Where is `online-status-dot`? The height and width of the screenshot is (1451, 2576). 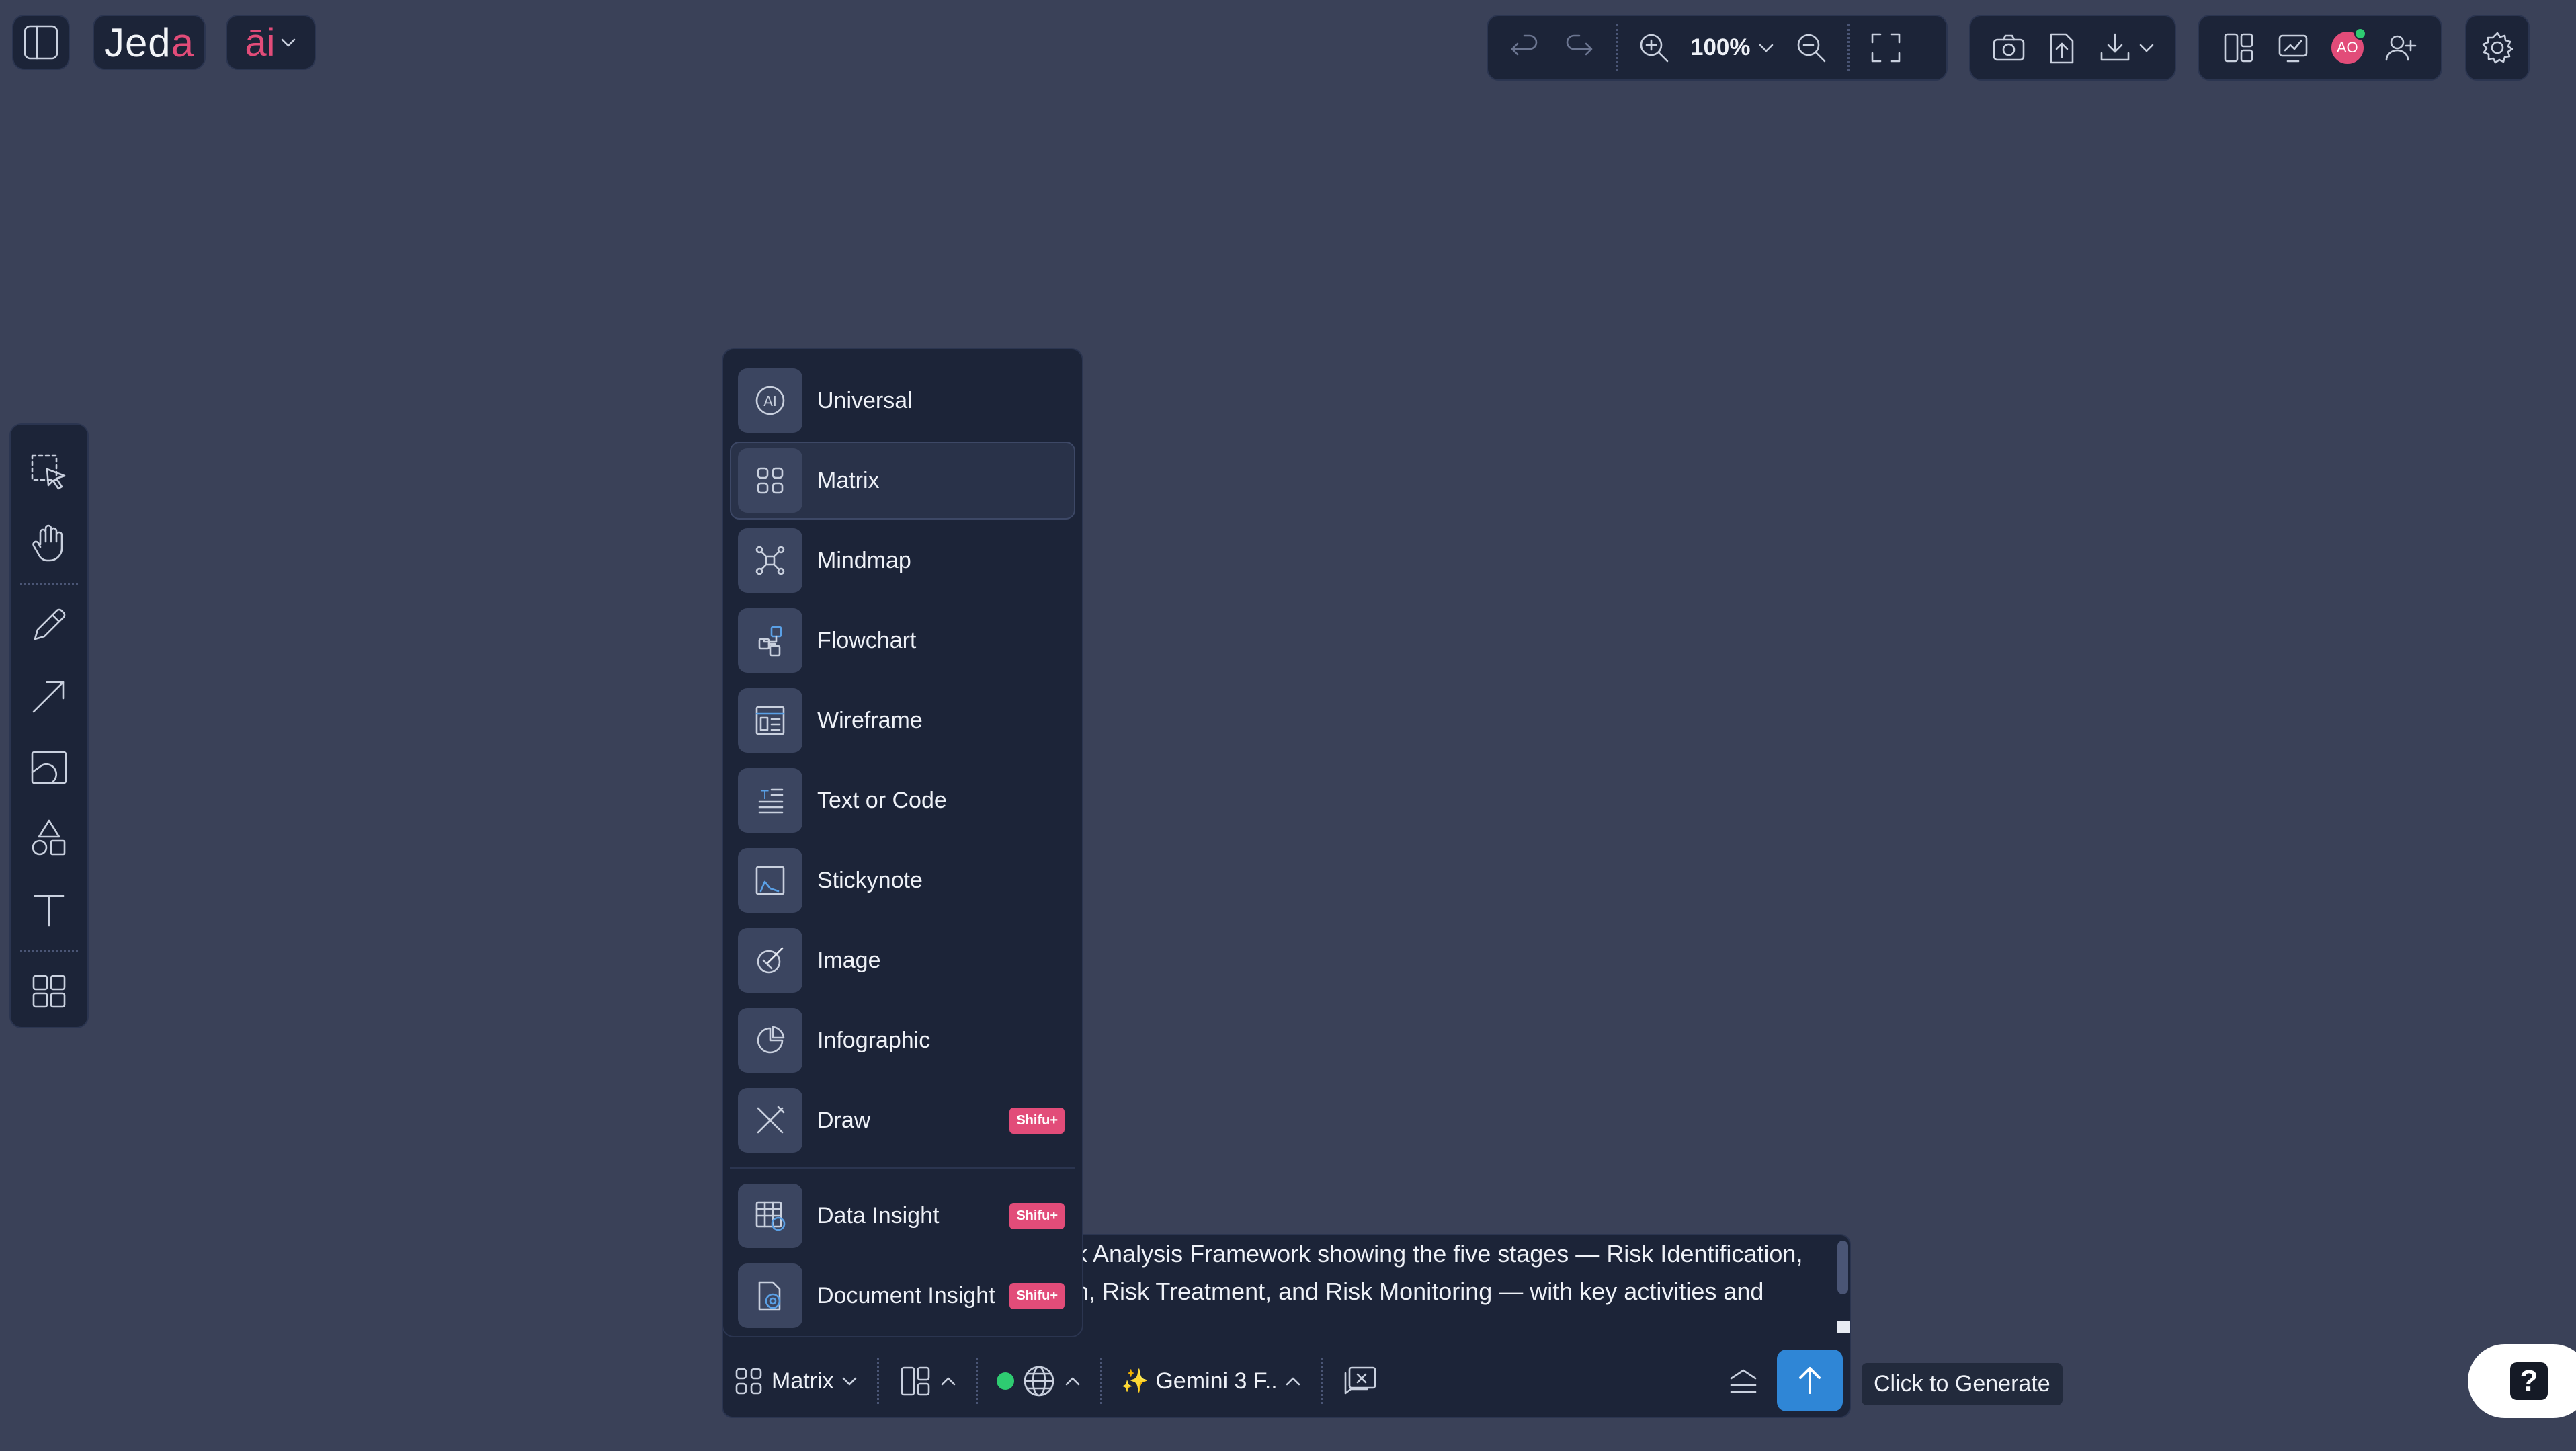
online-status-dot is located at coordinates (2360, 34).